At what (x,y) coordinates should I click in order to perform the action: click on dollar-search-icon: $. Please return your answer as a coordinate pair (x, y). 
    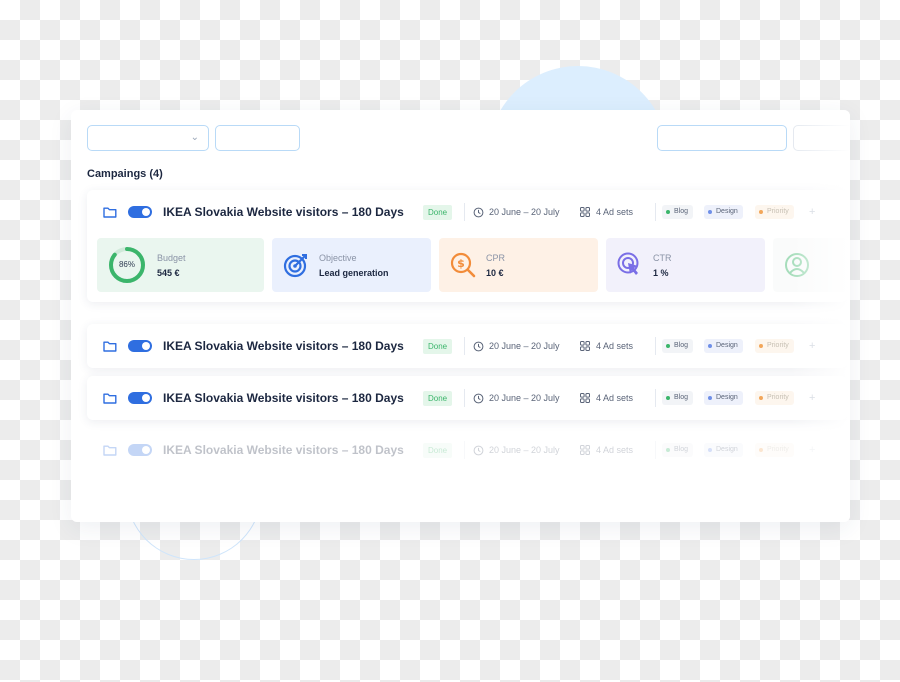
    Looking at the image, I should click on (463, 265).